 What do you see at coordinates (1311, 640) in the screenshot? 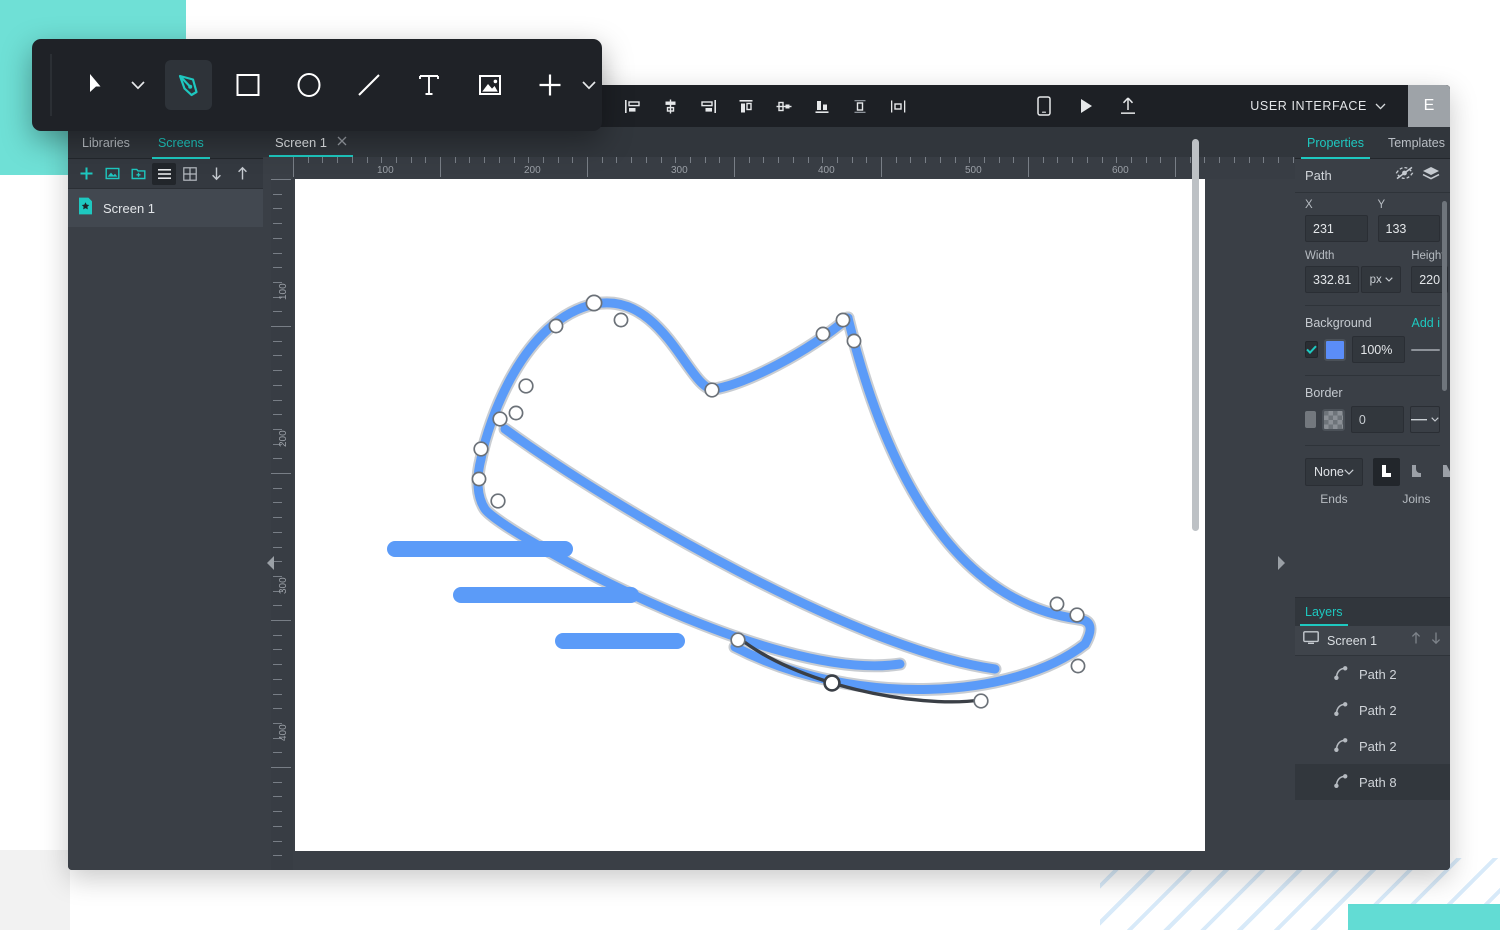
I see `monitor-icon` at bounding box center [1311, 640].